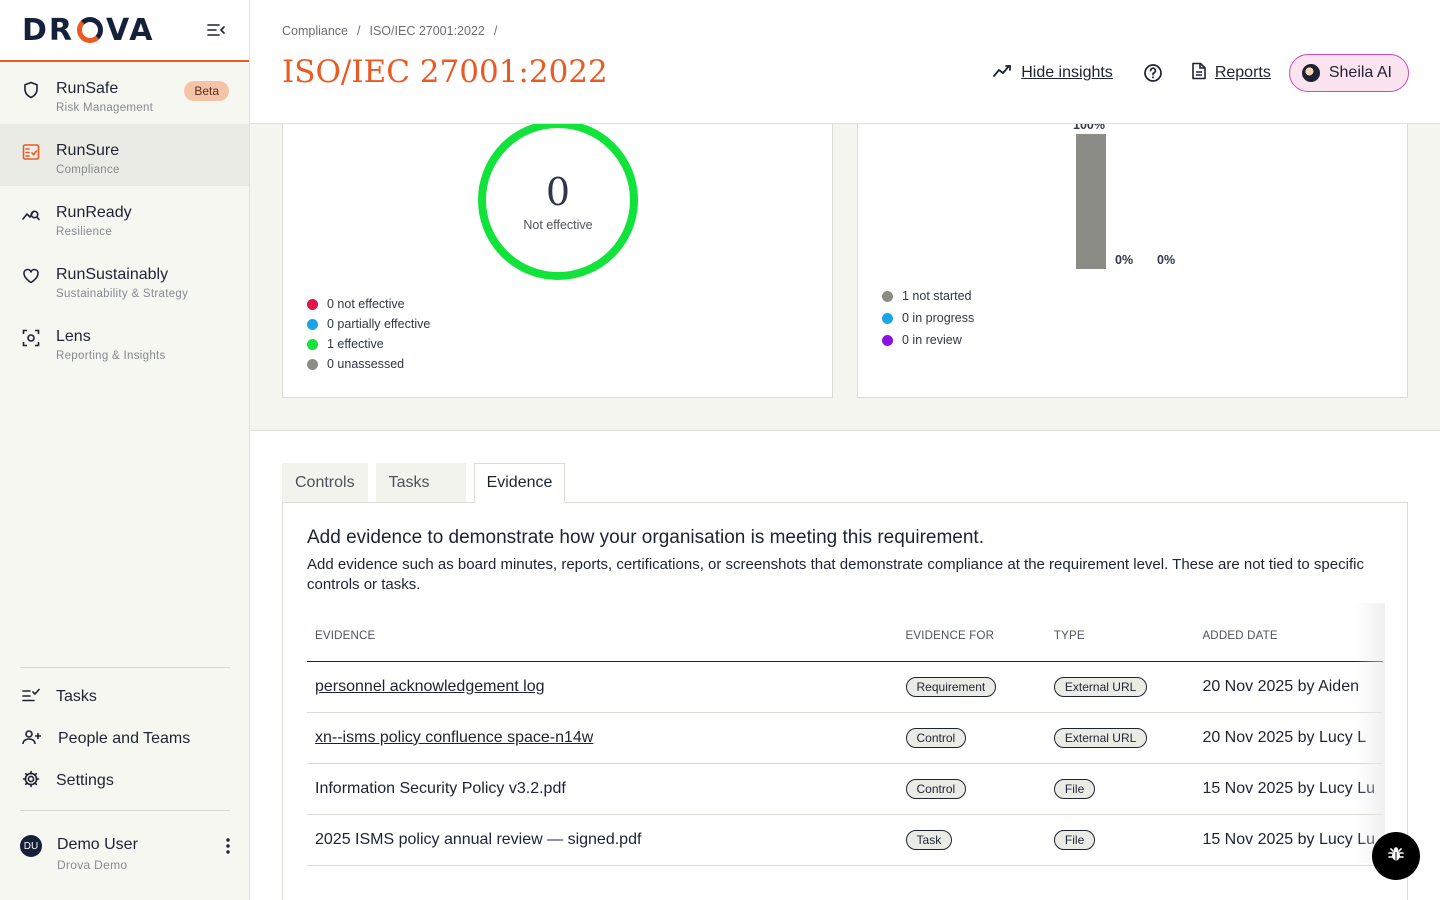 The width and height of the screenshot is (1440, 900). I want to click on legend-item: 0 unassessed, so click(368, 364).